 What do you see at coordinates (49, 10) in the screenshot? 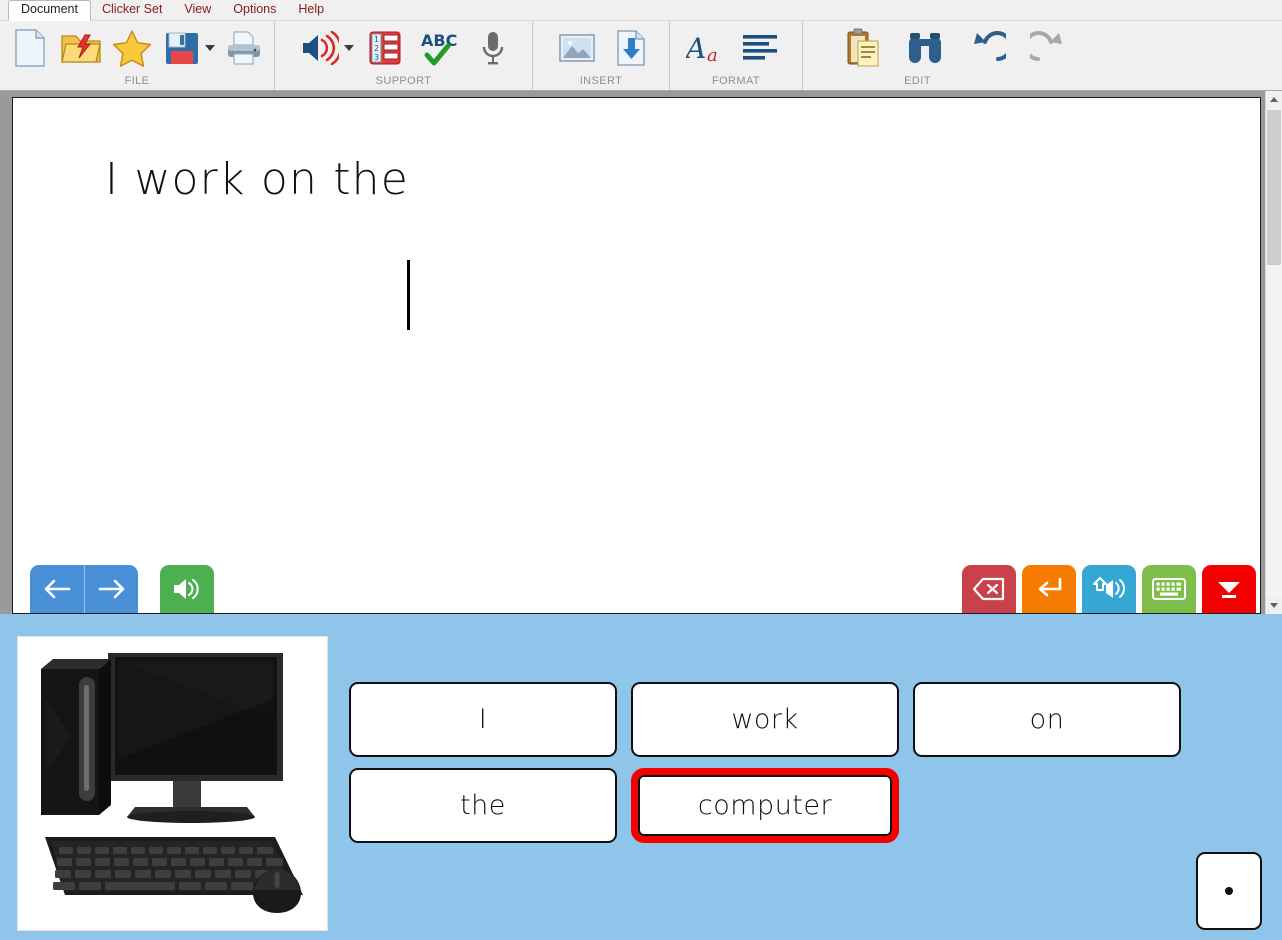
I see `menu-tab-document: Document` at bounding box center [49, 10].